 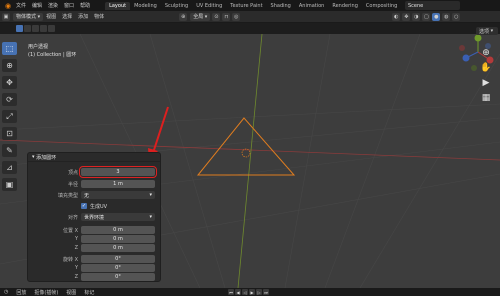 What do you see at coordinates (67, 195) in the screenshot?
I see `fill-type-label: 填充类型` at bounding box center [67, 195].